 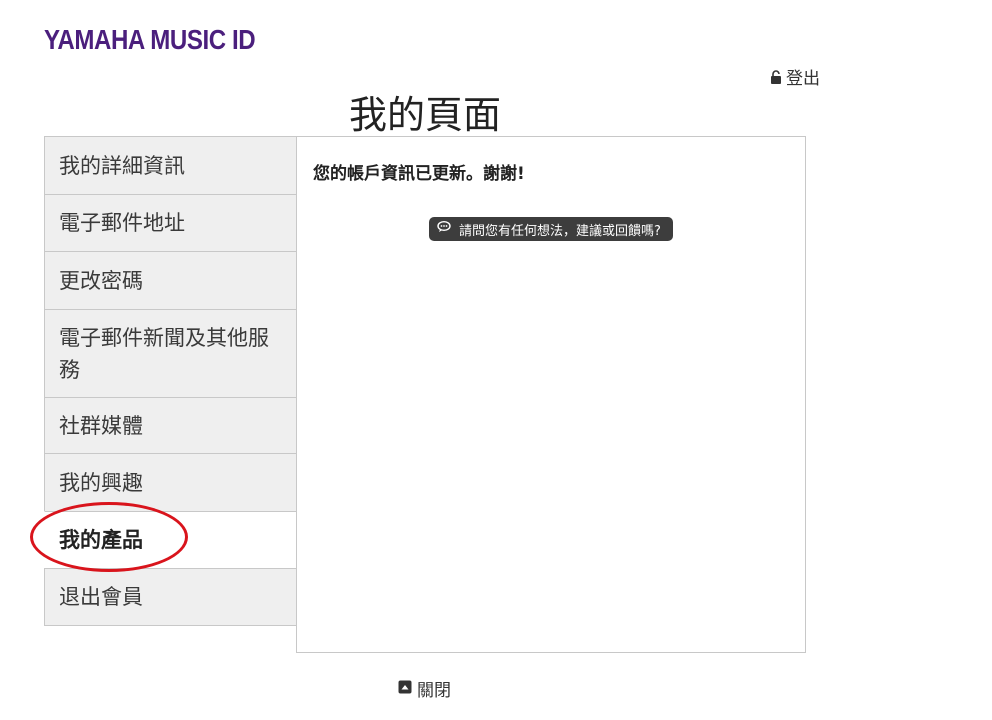 I want to click on sidebar-item-label: 我的產品, so click(x=101, y=540).